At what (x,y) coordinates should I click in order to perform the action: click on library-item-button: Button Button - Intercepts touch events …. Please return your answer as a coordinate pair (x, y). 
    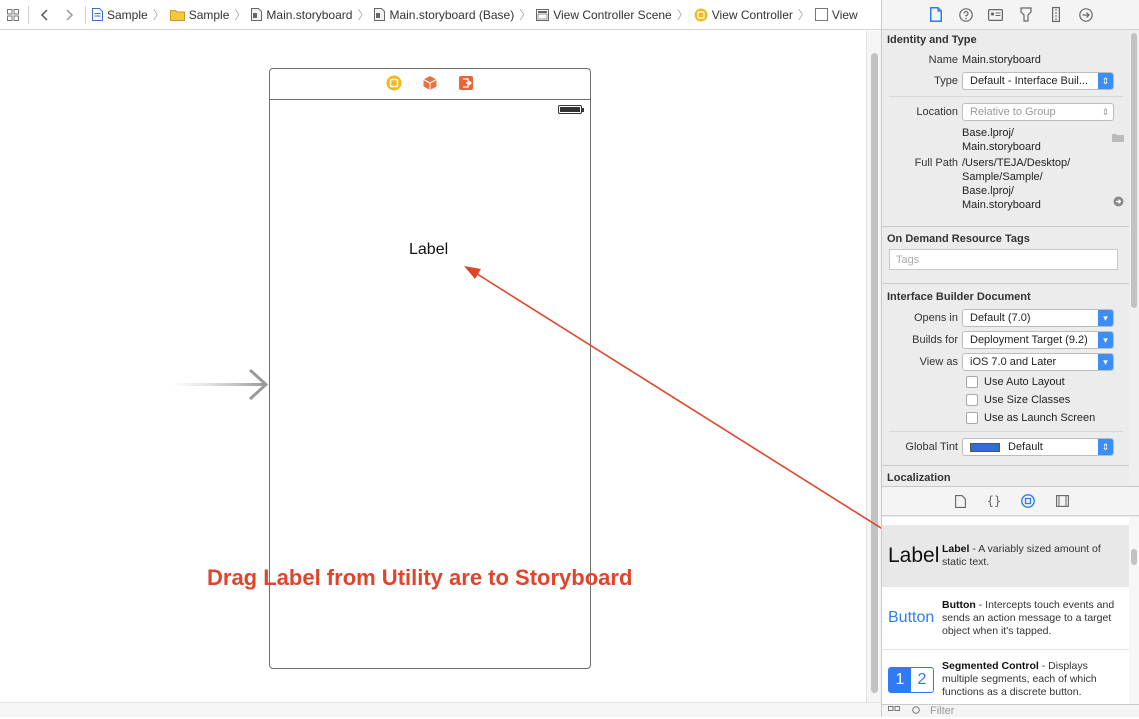
    Looking at the image, I should click on (1006, 618).